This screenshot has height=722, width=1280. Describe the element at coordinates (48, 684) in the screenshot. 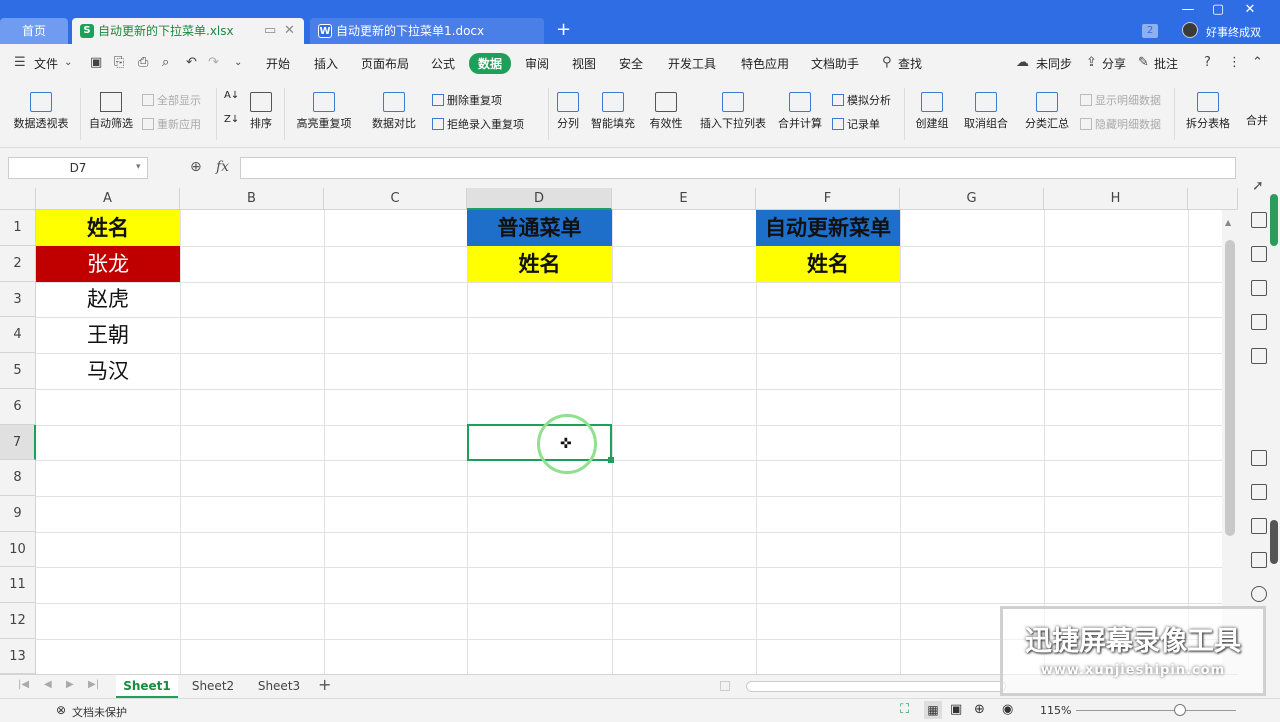

I see `prev-sheet-icon: ◀` at that location.